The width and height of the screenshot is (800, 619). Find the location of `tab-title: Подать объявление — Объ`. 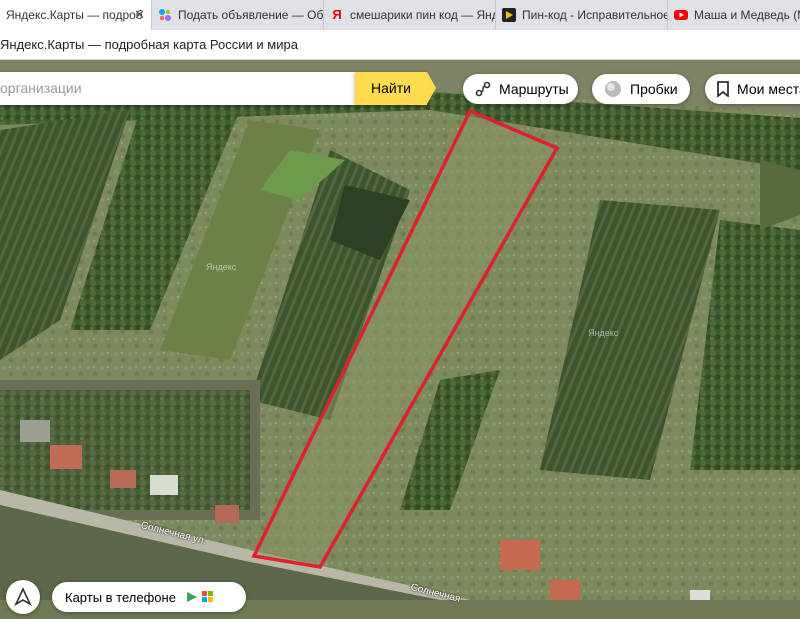

tab-title: Подать объявление — Объ is located at coordinates (250, 15).